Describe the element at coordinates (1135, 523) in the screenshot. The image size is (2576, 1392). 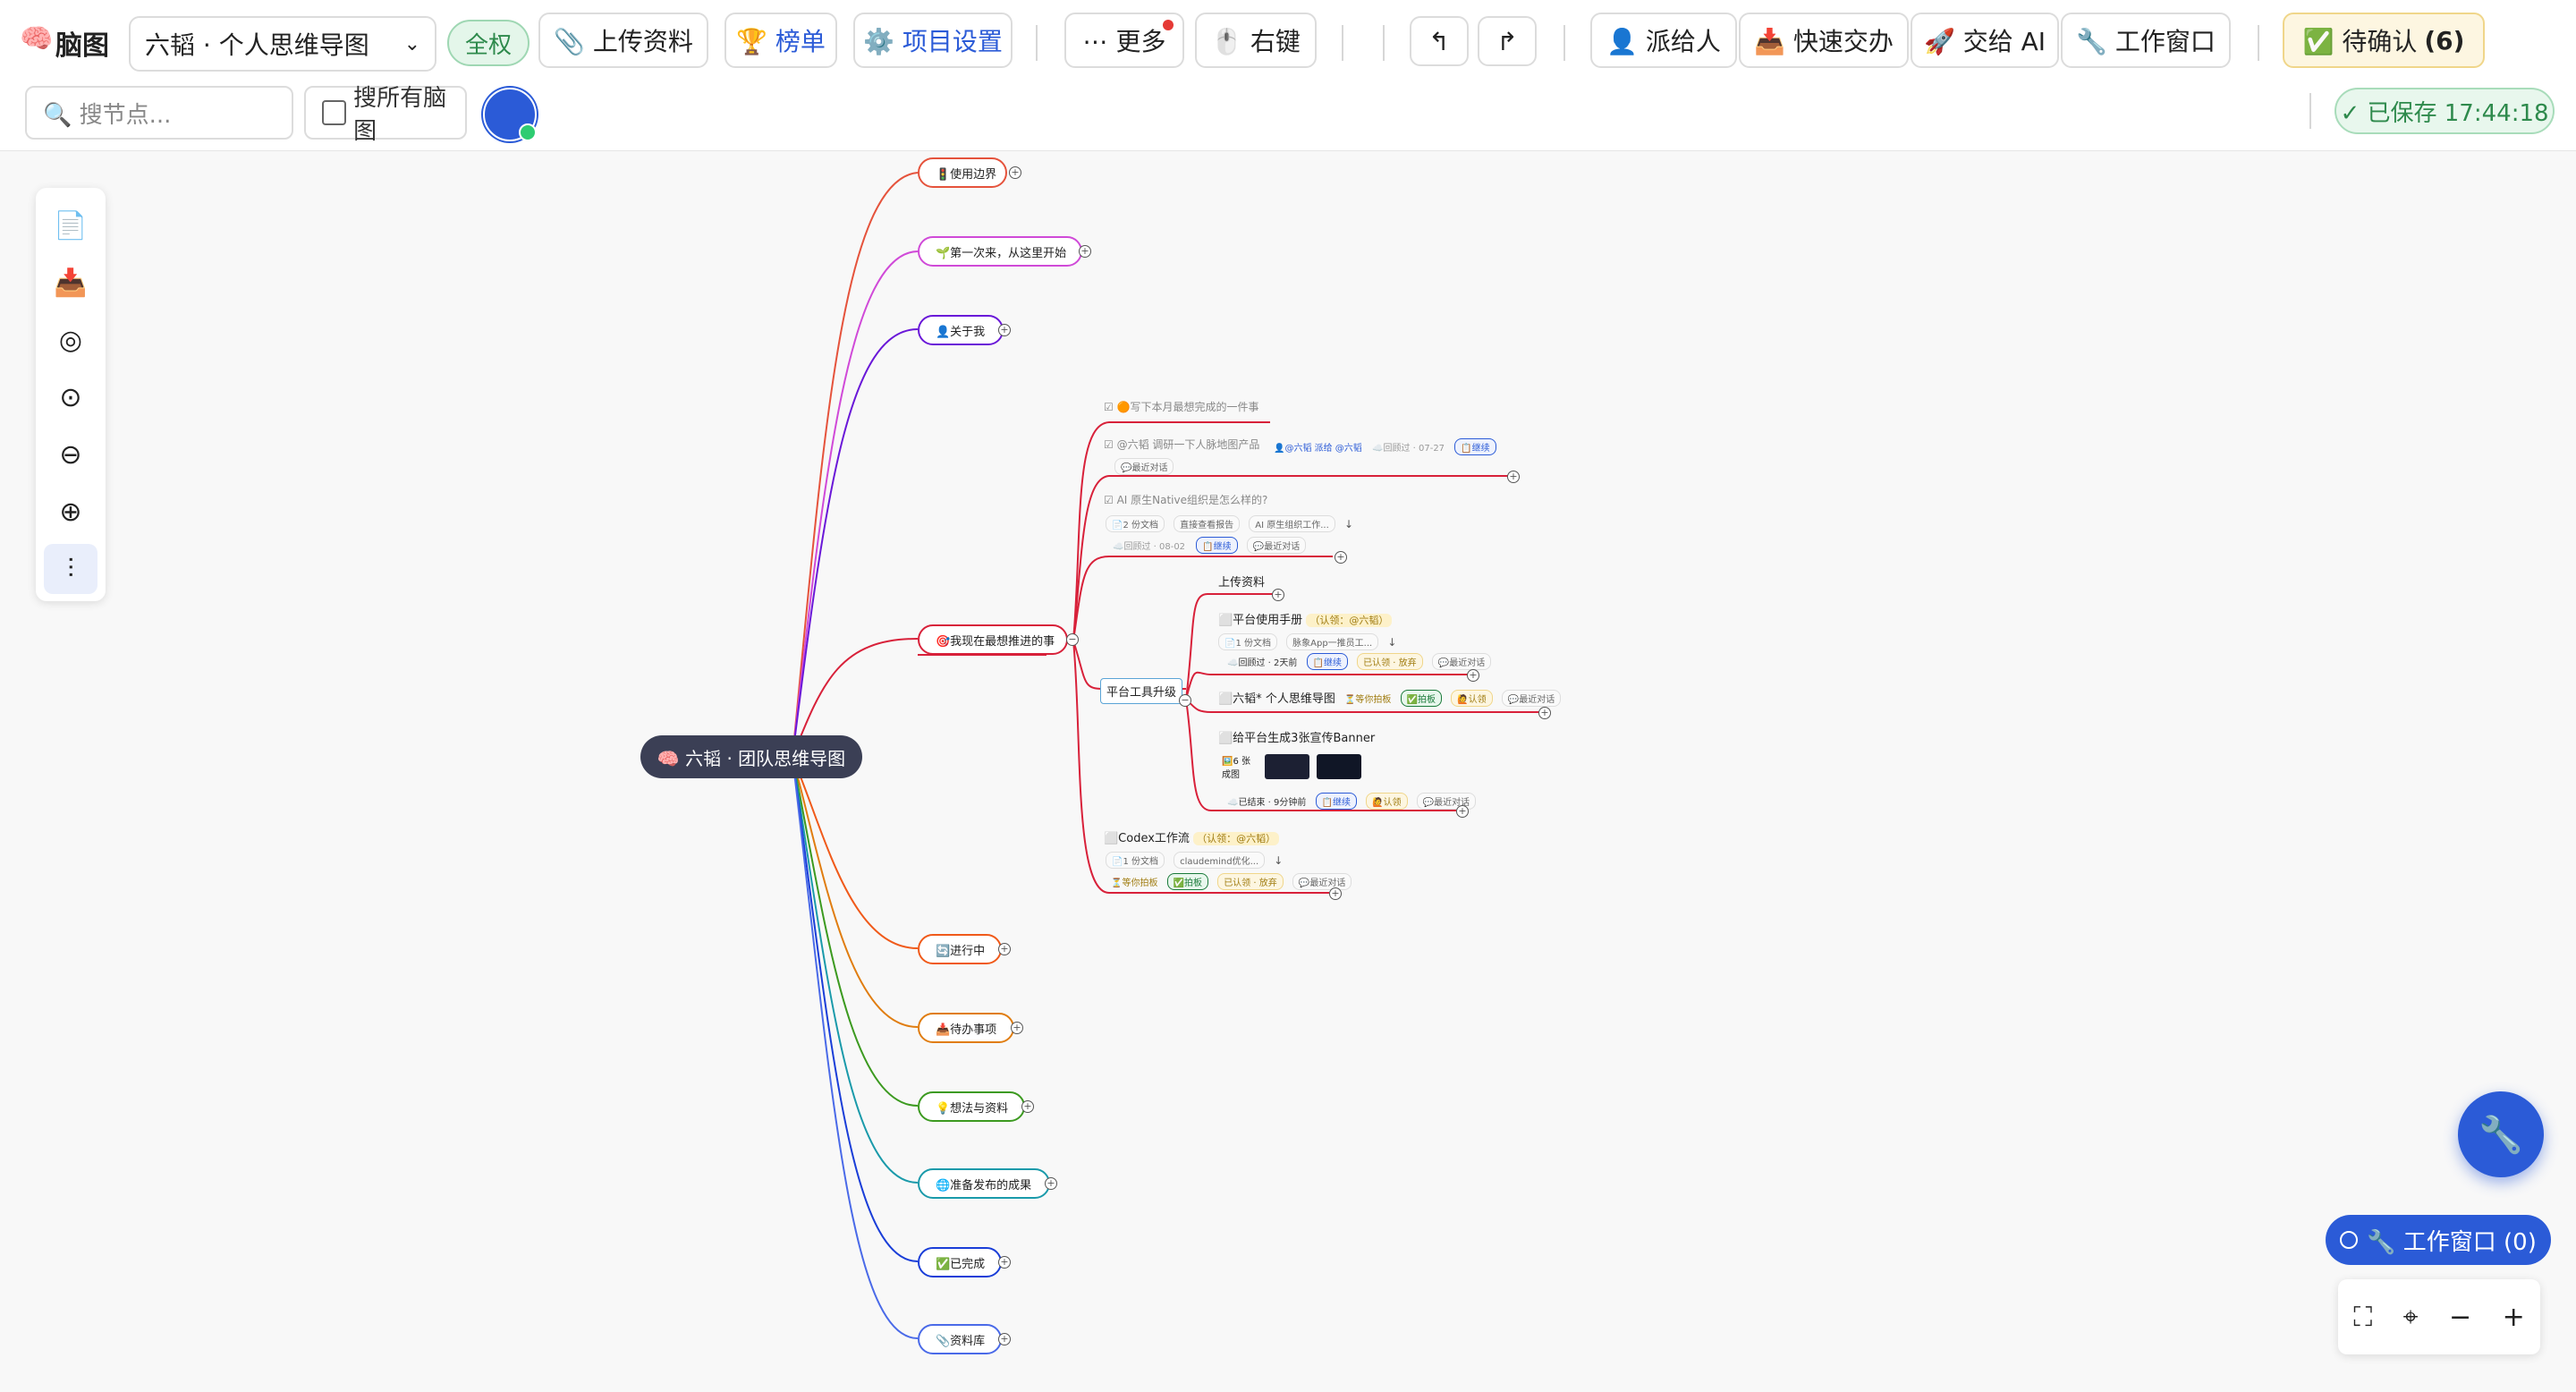
I see `docs-count-tag: 📄2 份文档` at that location.